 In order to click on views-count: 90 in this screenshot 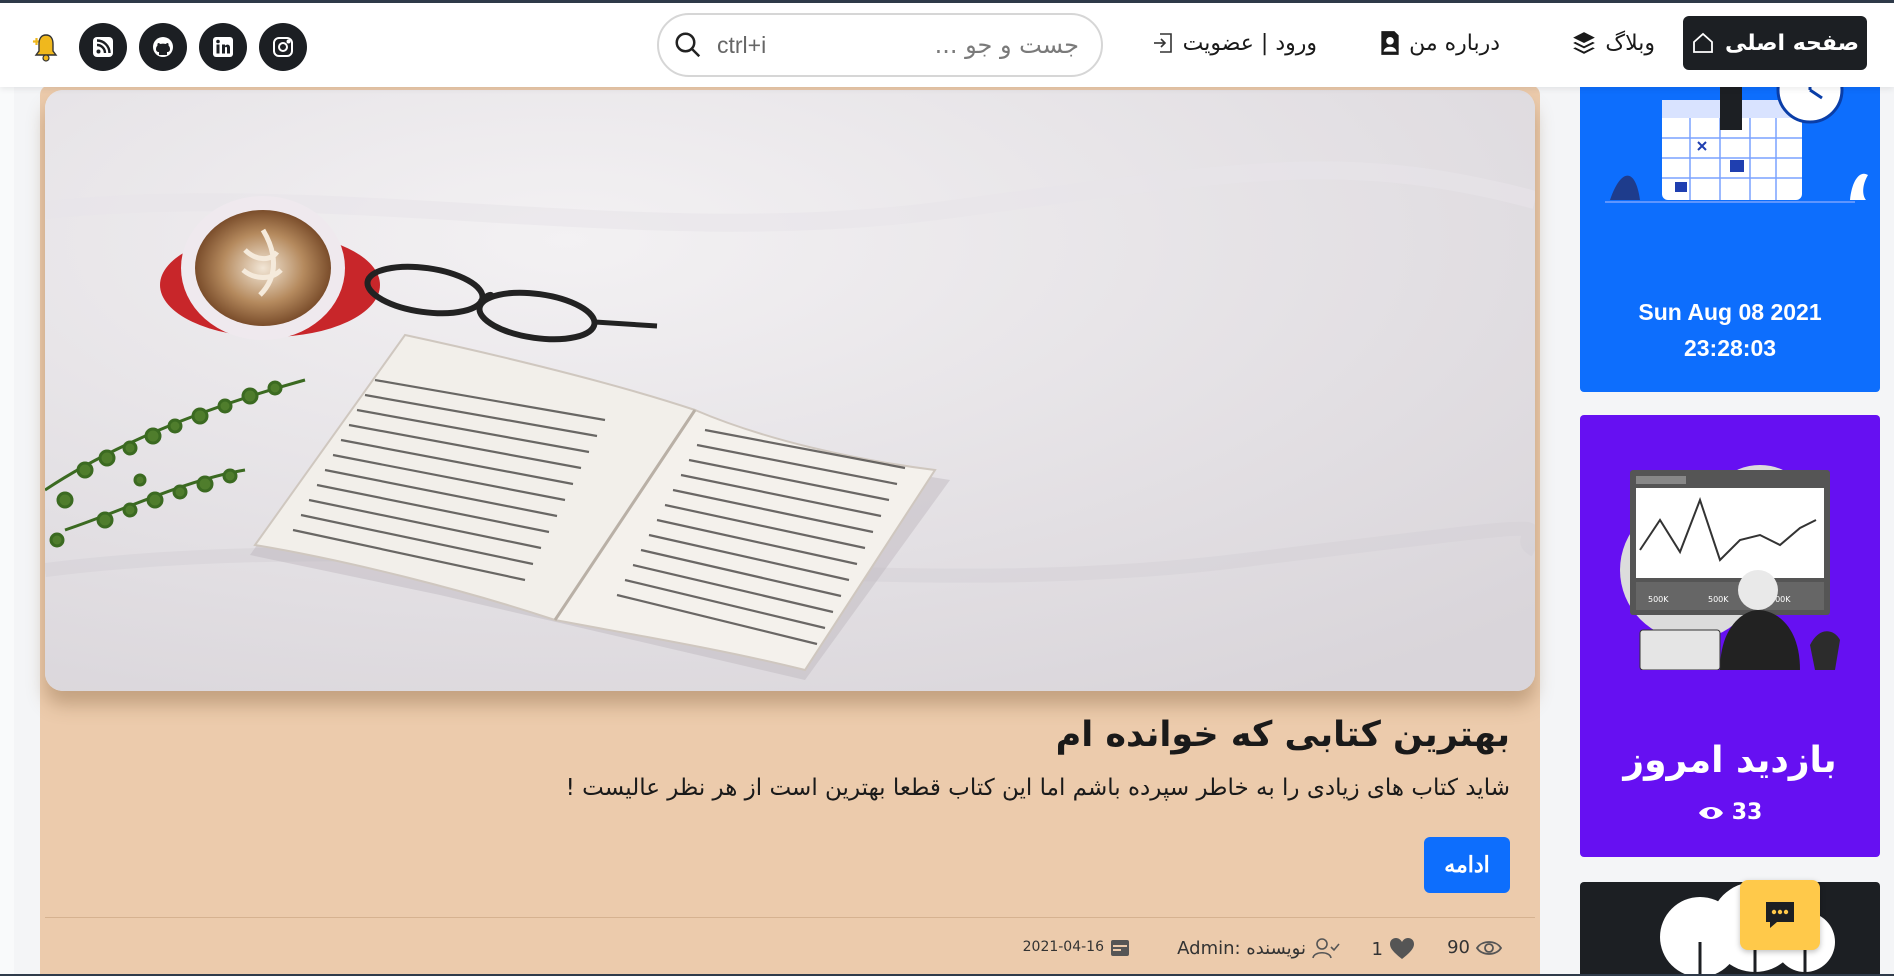, I will do `click(1458, 947)`.